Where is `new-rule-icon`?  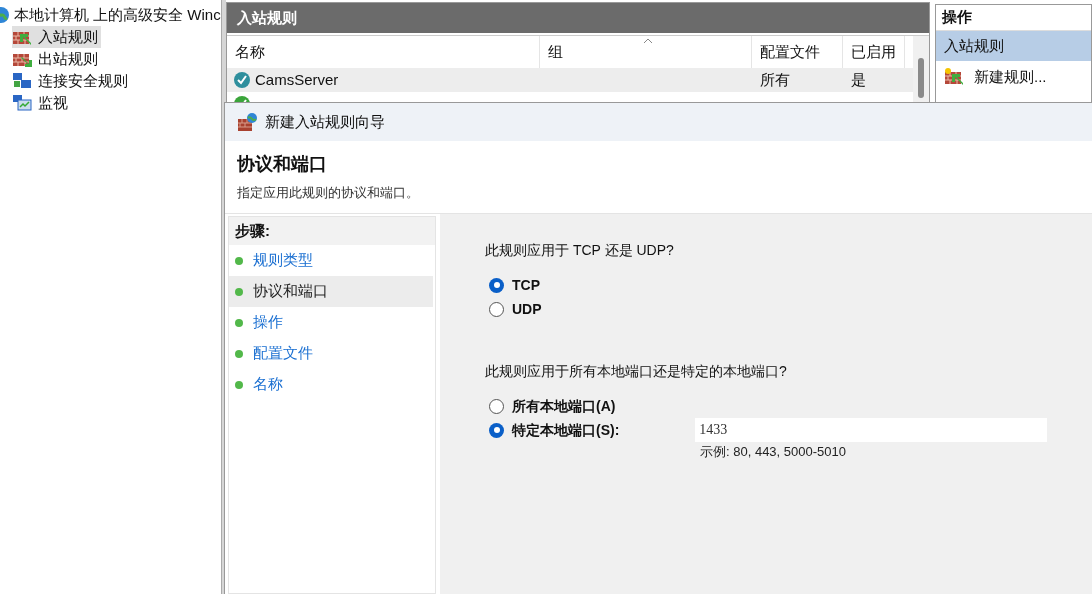
new-rule-icon is located at coordinates (954, 77).